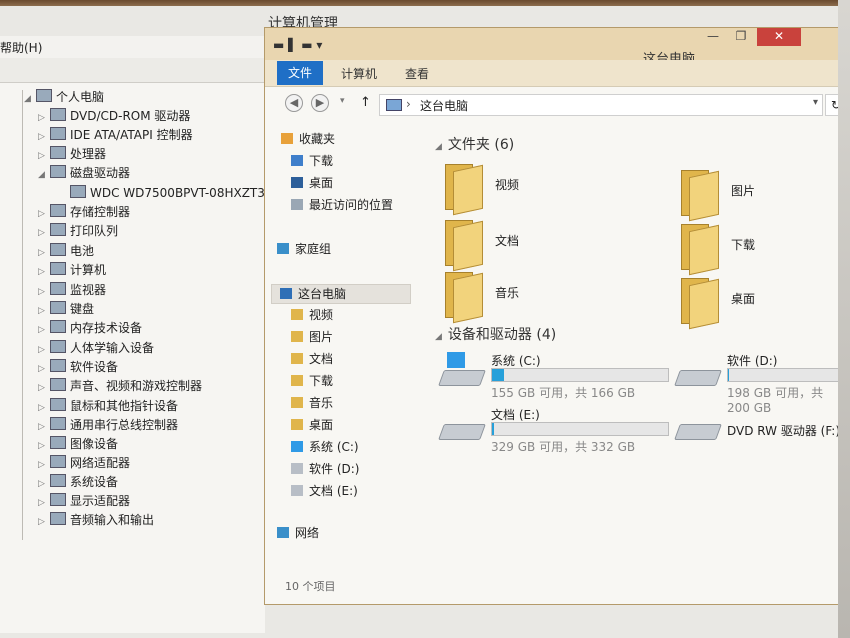 Image resolution: width=850 pixels, height=638 pixels. What do you see at coordinates (474, 144) in the screenshot?
I see `folders-section-header: ◢ 文件夹 (6)` at bounding box center [474, 144].